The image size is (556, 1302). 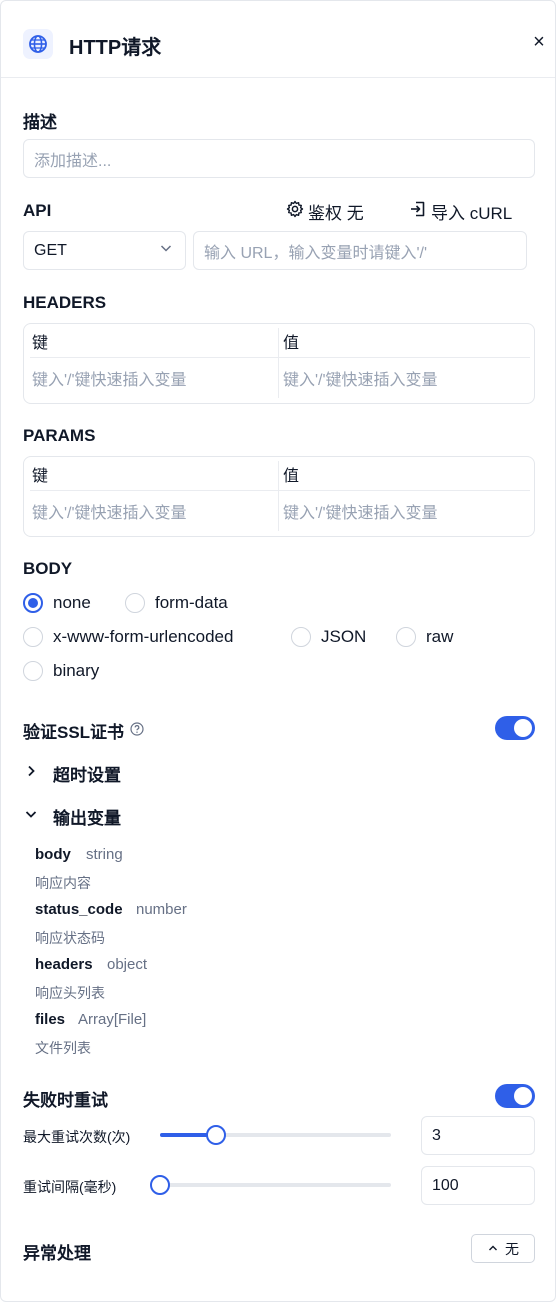 What do you see at coordinates (70, 993) in the screenshot?
I see `output-var-desc: 响应头列表` at bounding box center [70, 993].